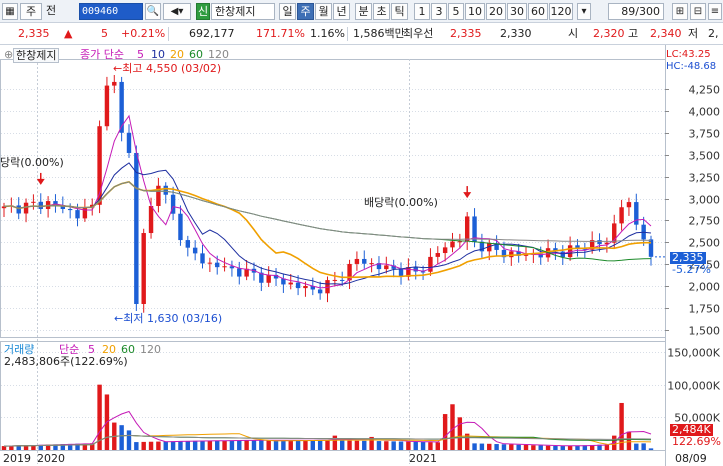  I want to click on volume-tick-label: 100,000K, so click(693, 386).